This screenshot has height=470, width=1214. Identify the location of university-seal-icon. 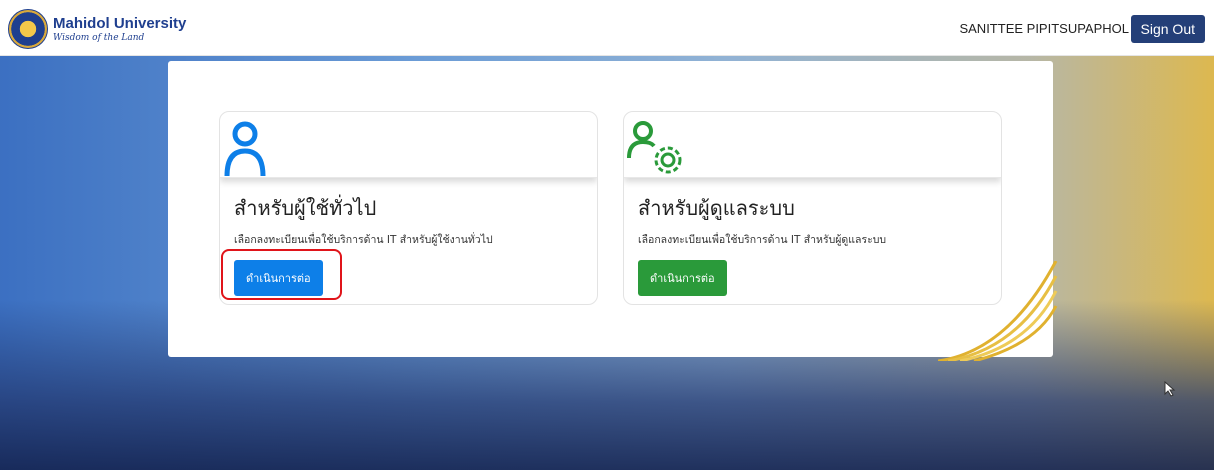
(28, 29).